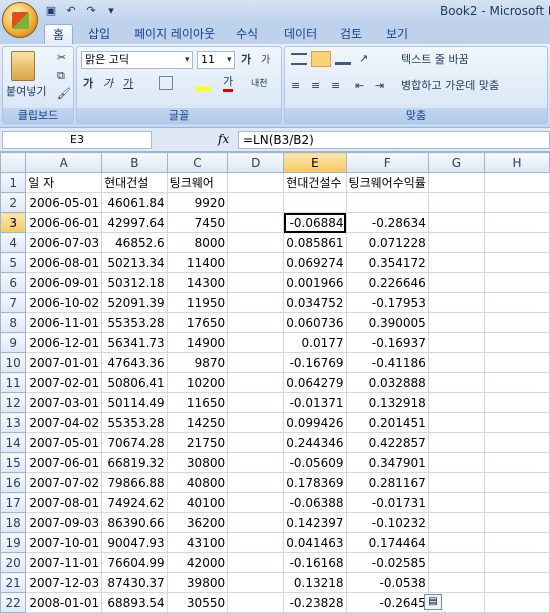 The width and height of the screenshot is (550, 613). Describe the element at coordinates (335, 86) in the screenshot. I see `align-right-icon: ≡` at that location.